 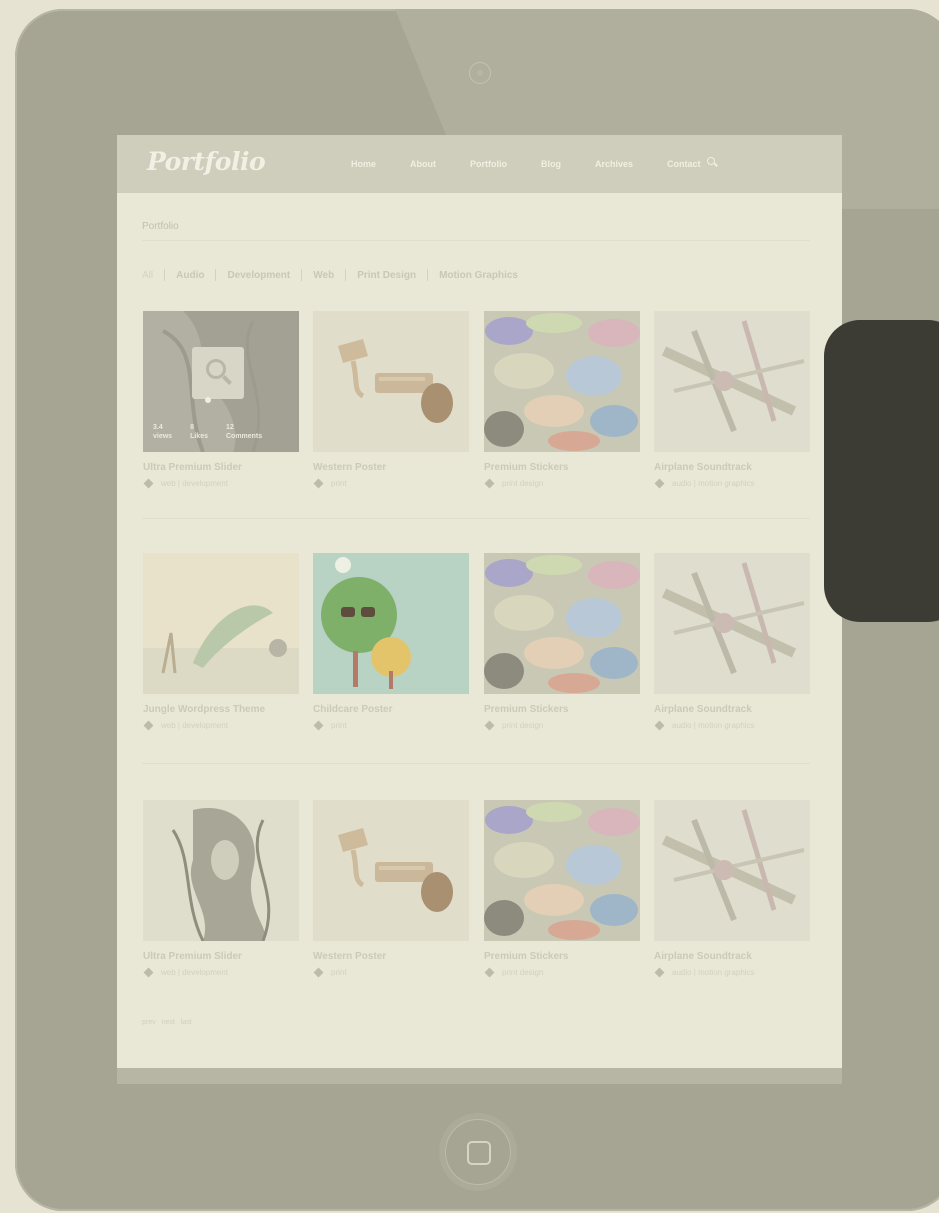 I want to click on page-title: Portfolio, so click(x=160, y=226).